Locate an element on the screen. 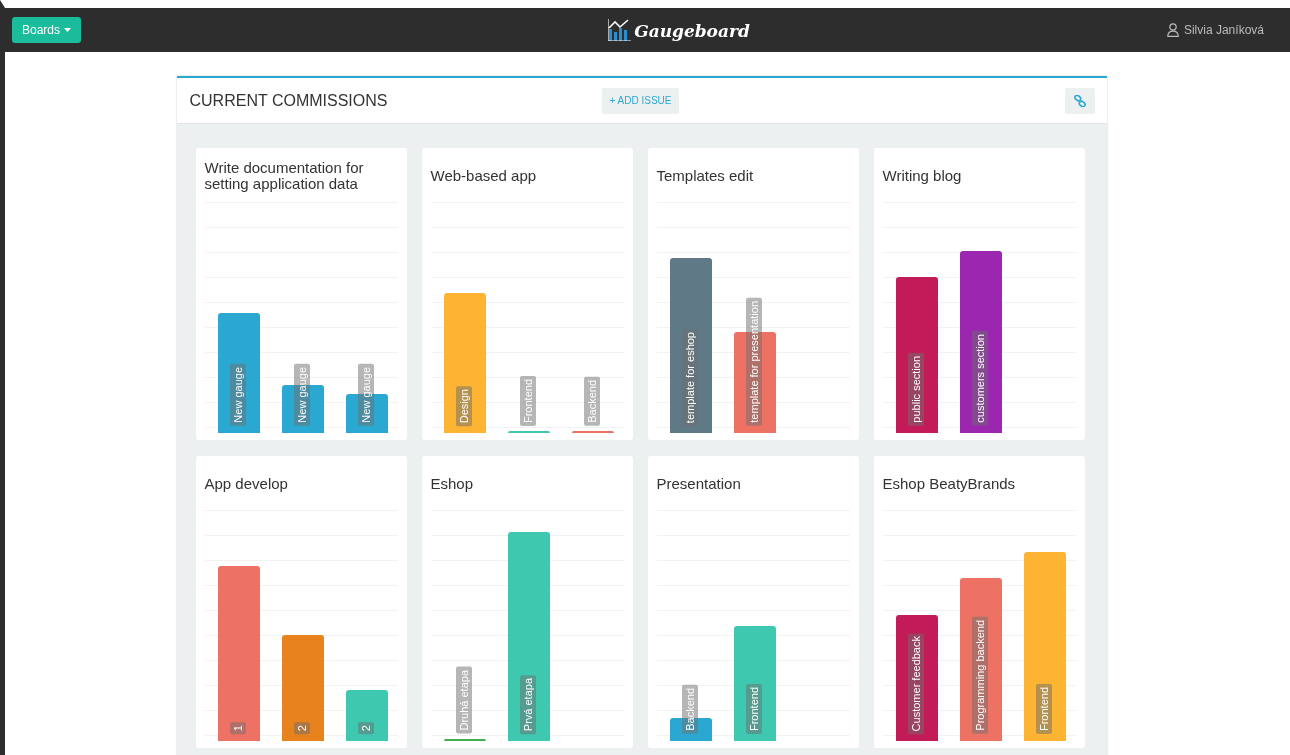 The width and height of the screenshot is (1290, 755). board-title: Write documentation for setting application data is located at coordinates (284, 176).